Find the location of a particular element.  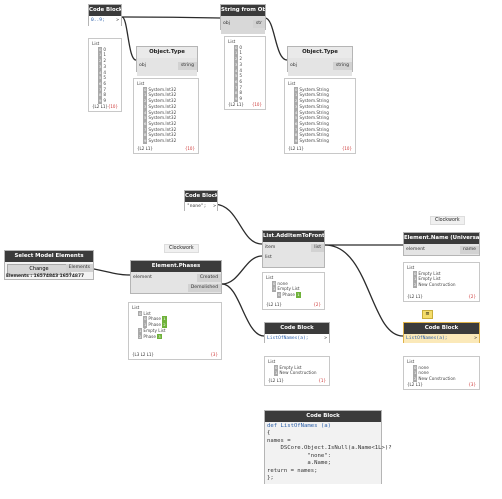

node-title: List.AddItemToFront is located at coordinates (293, 236).